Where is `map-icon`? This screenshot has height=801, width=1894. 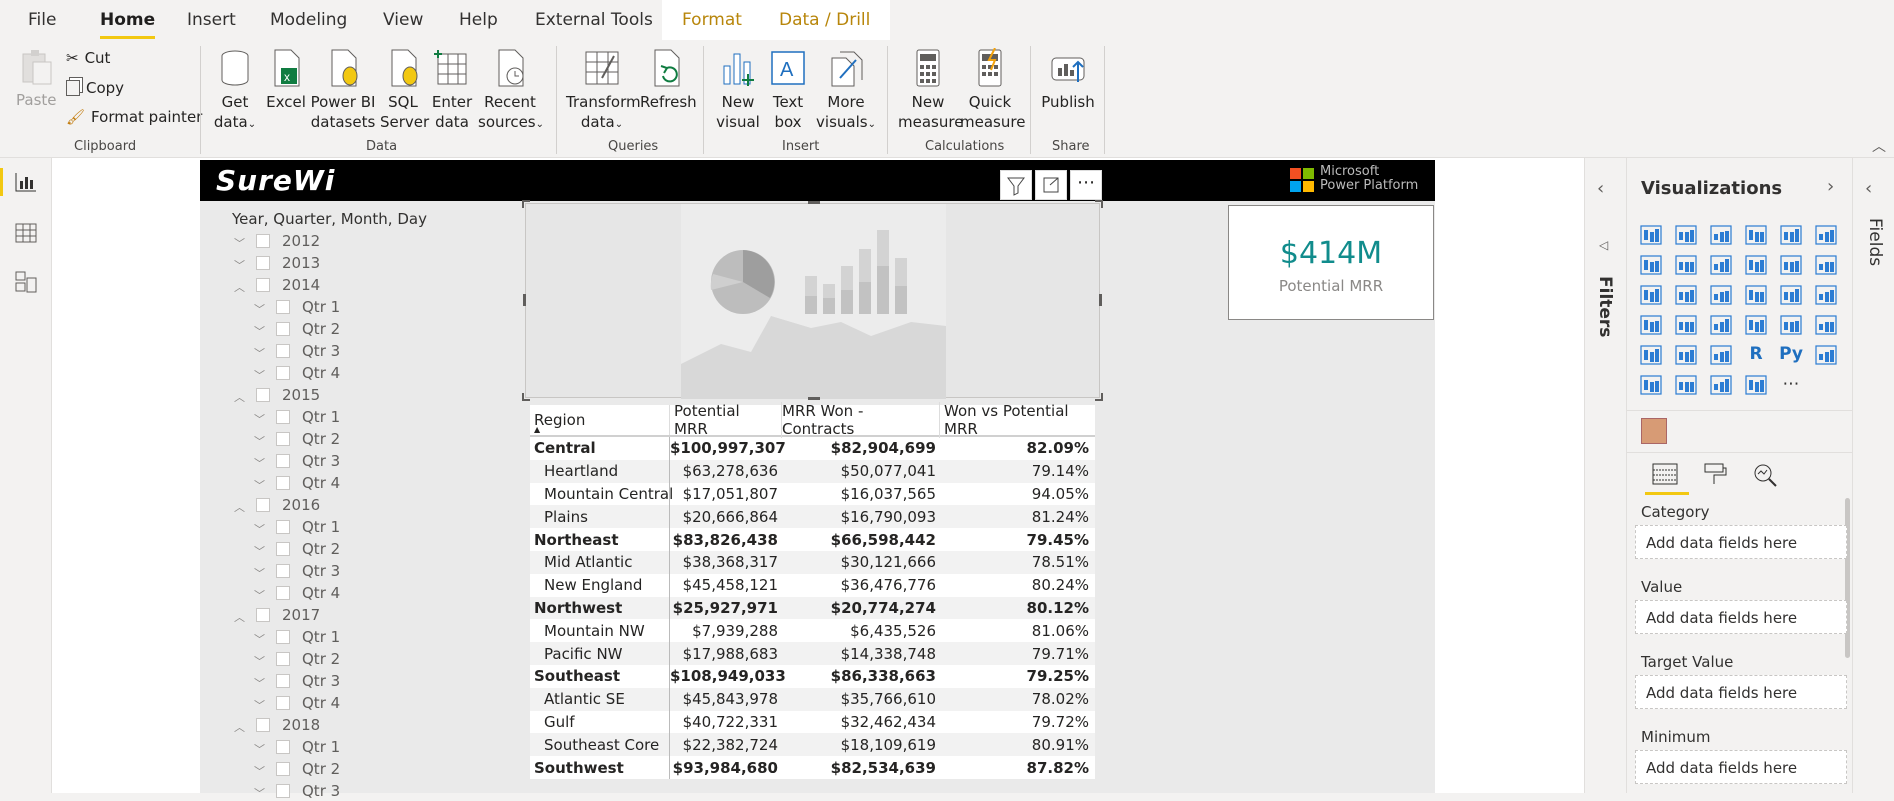
map-icon is located at coordinates (1651, 325).